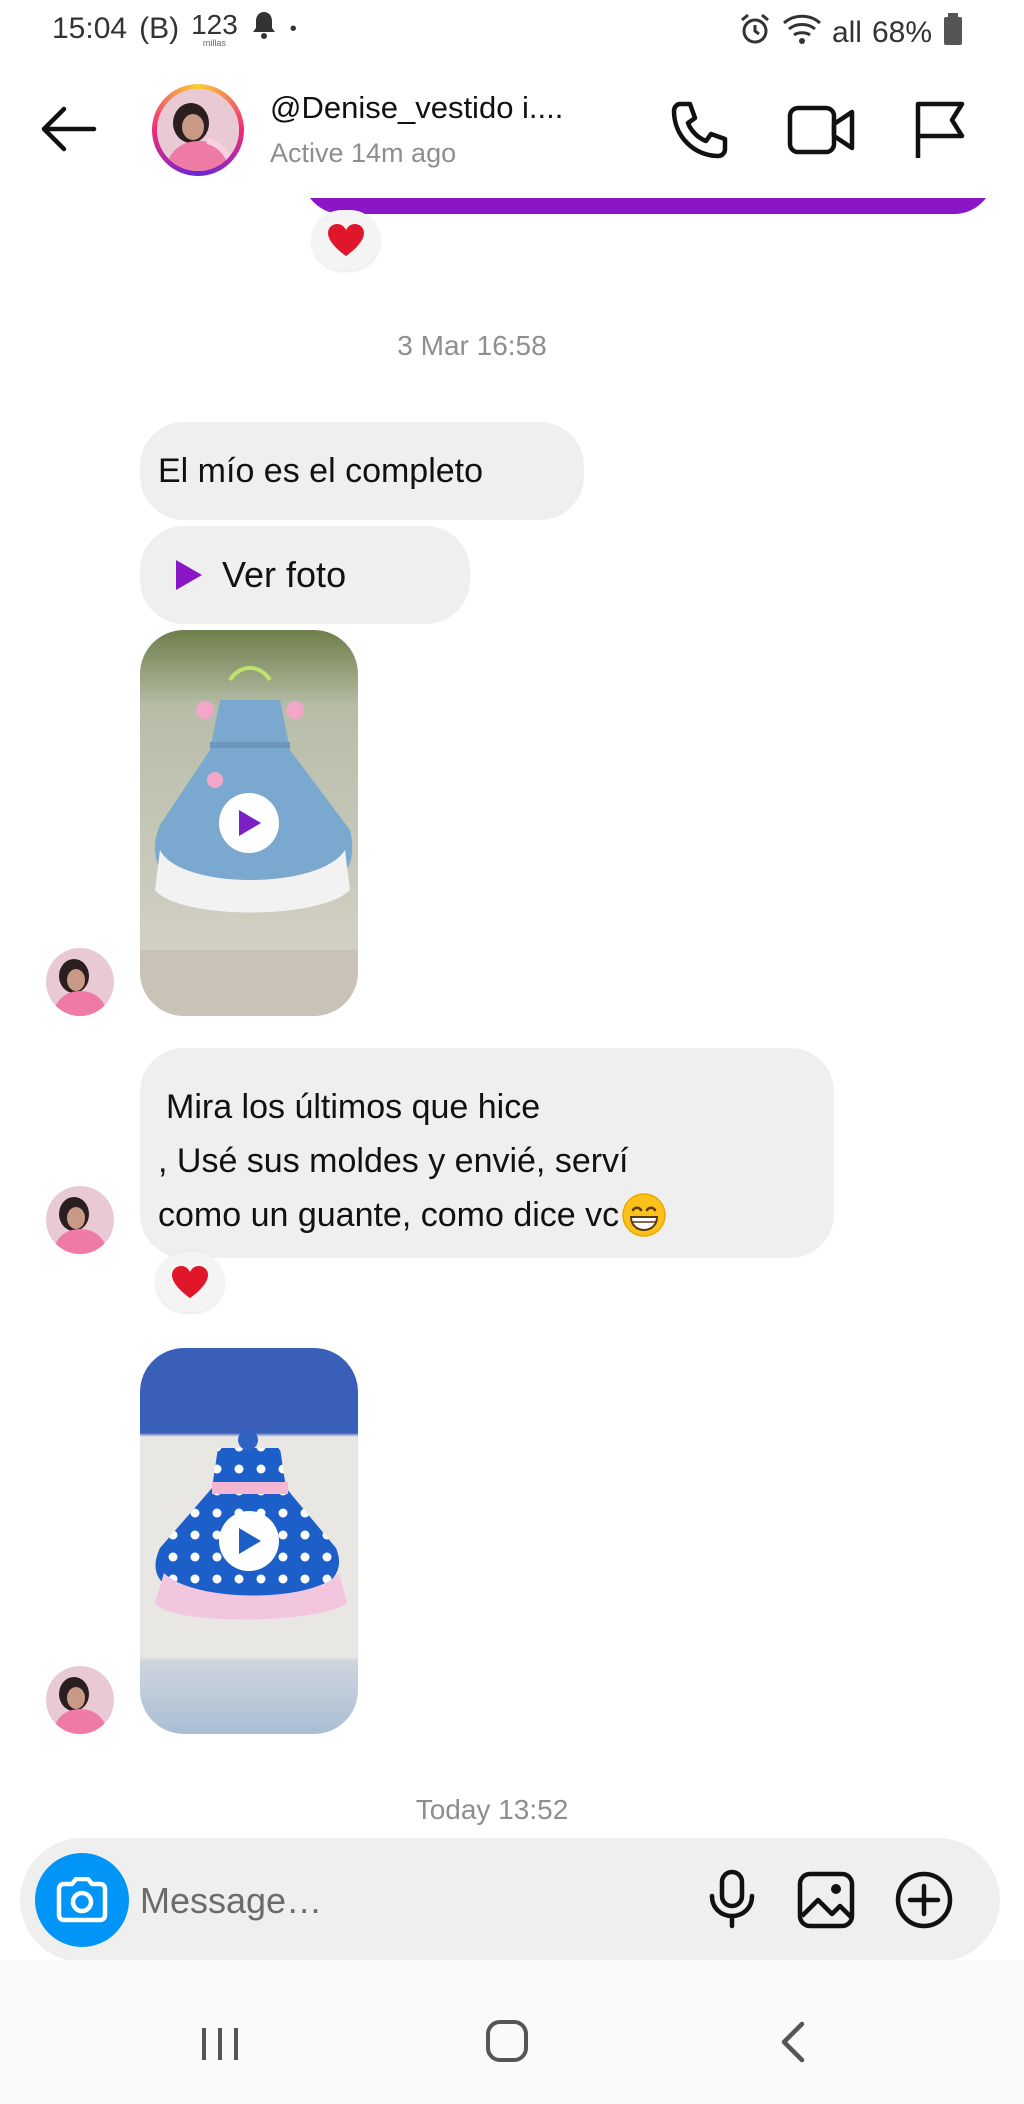 The image size is (1024, 2104). What do you see at coordinates (755, 33) in the screenshot?
I see `alarm-icon` at bounding box center [755, 33].